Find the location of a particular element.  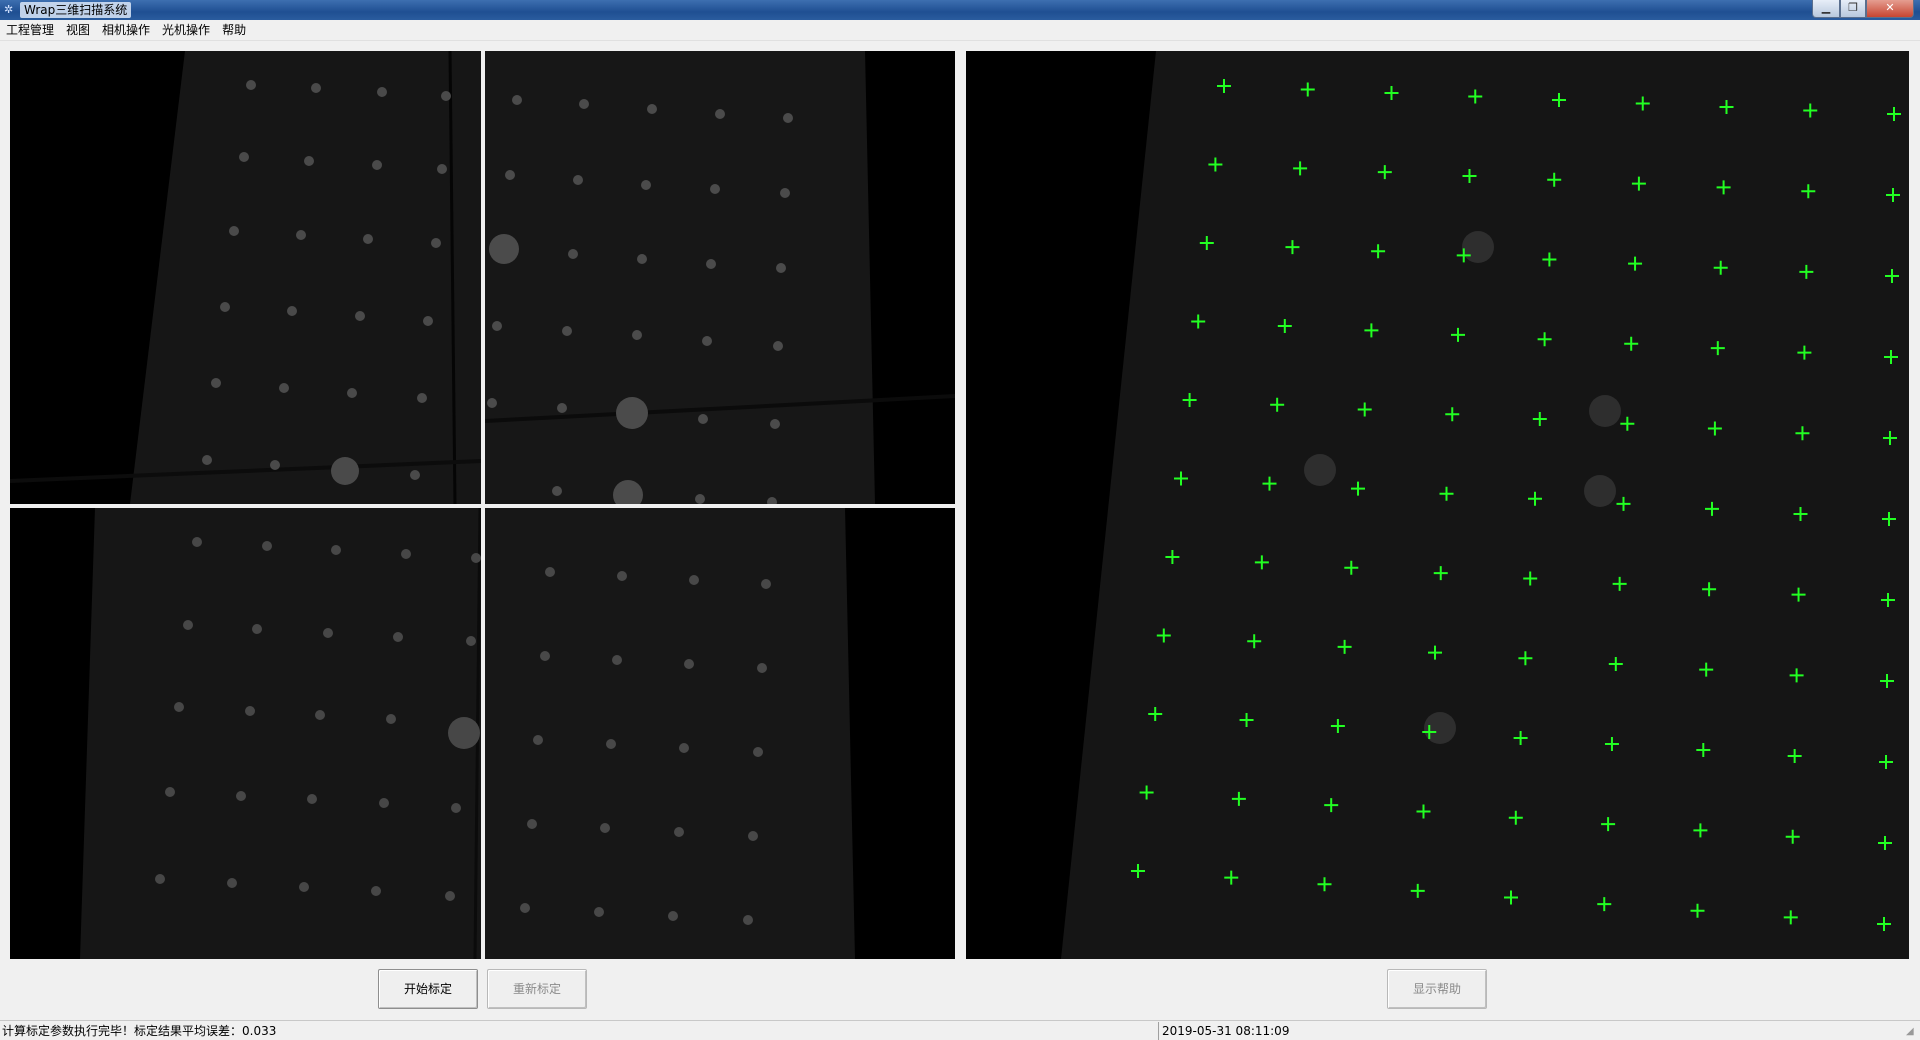

menu-project: 工程管理 is located at coordinates (30, 30).